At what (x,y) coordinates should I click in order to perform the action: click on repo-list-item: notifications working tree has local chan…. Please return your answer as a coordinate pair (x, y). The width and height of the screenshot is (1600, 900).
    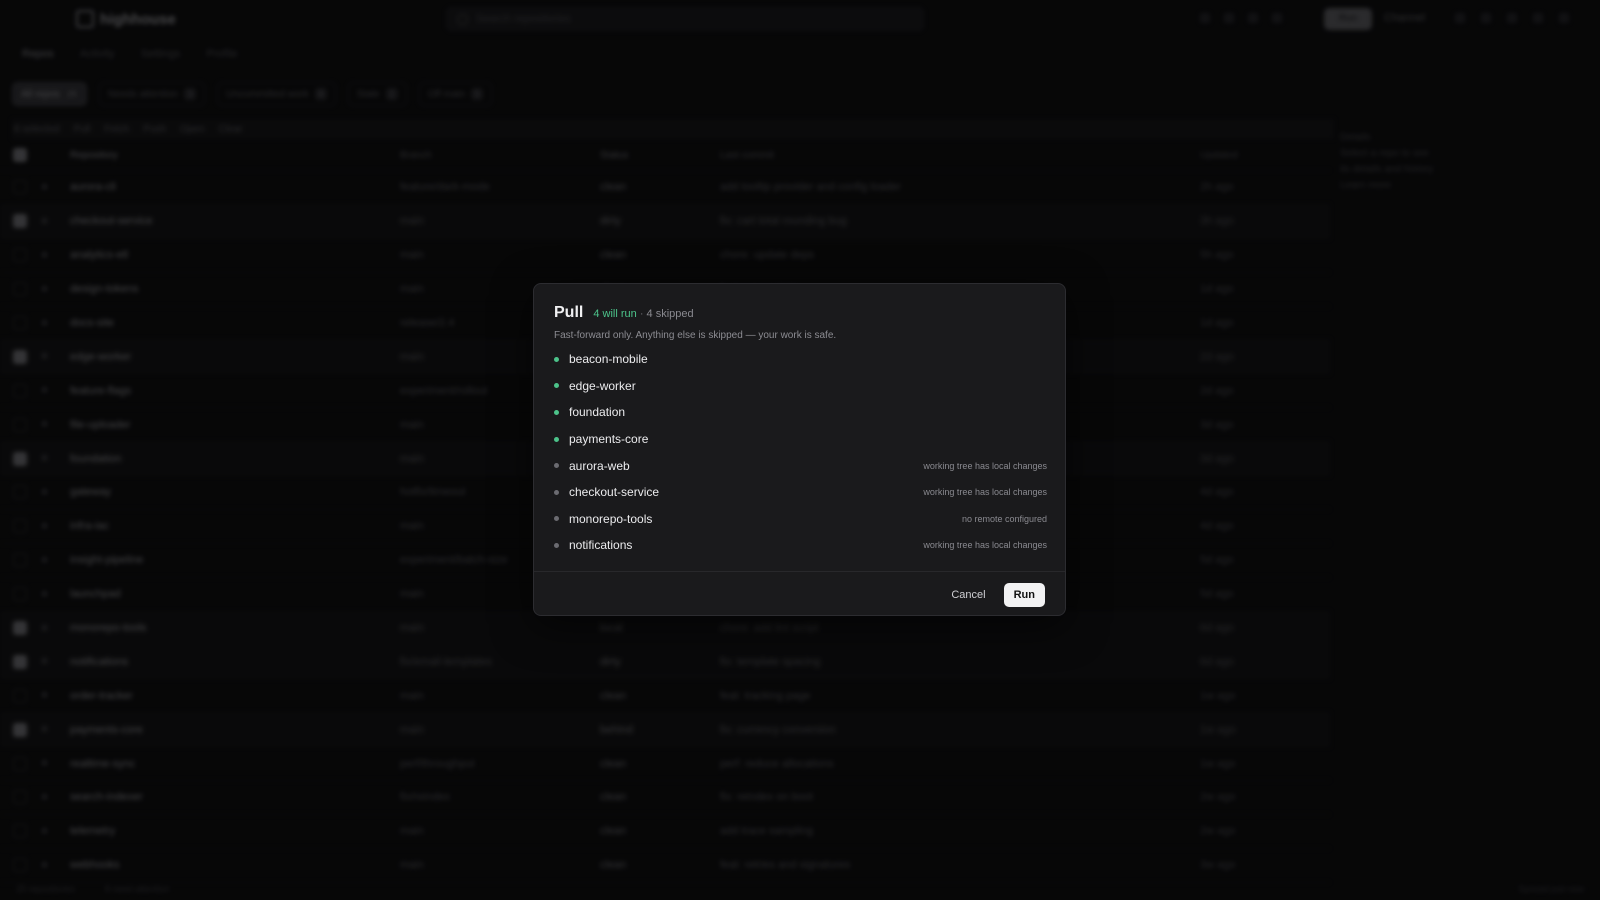
    Looking at the image, I should click on (800, 545).